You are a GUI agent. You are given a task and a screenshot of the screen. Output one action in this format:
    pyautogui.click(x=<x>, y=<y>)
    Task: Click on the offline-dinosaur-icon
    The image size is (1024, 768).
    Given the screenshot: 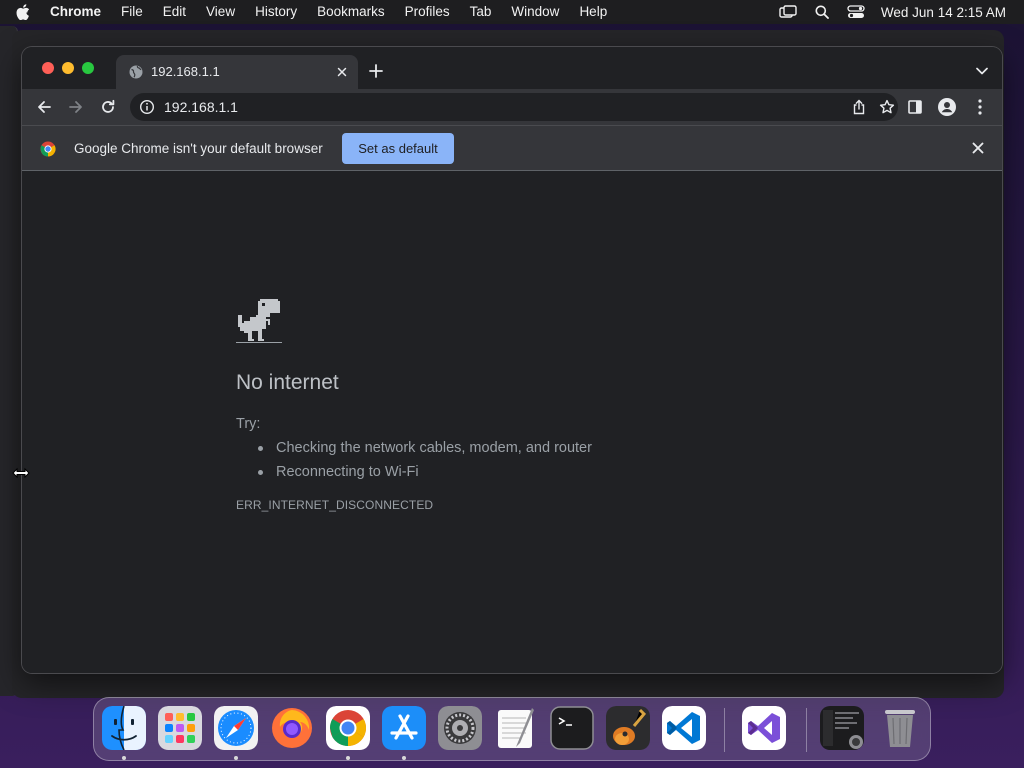 What is the action you would take?
    pyautogui.click(x=259, y=322)
    